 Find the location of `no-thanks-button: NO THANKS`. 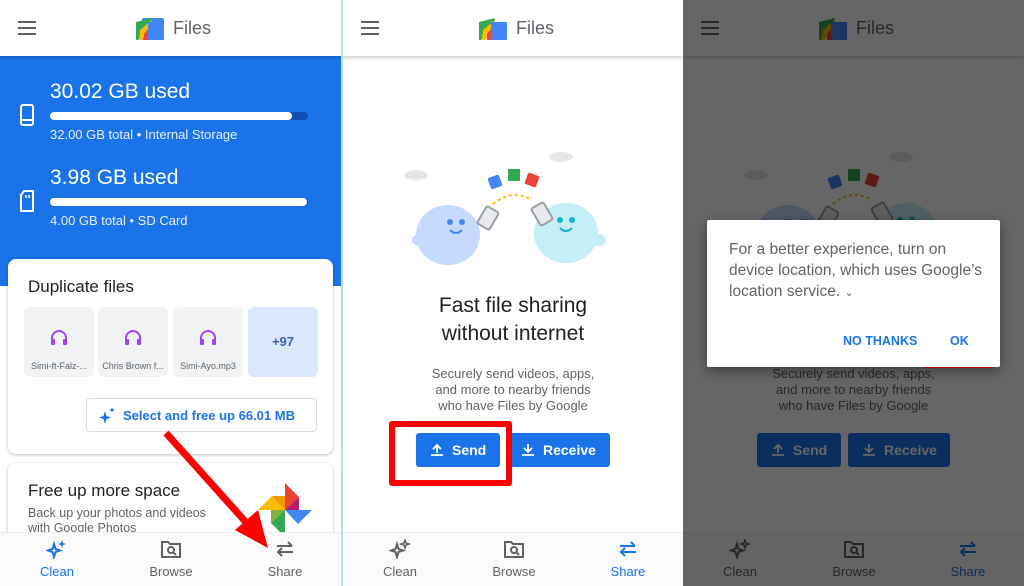

no-thanks-button: NO THANKS is located at coordinates (880, 341).